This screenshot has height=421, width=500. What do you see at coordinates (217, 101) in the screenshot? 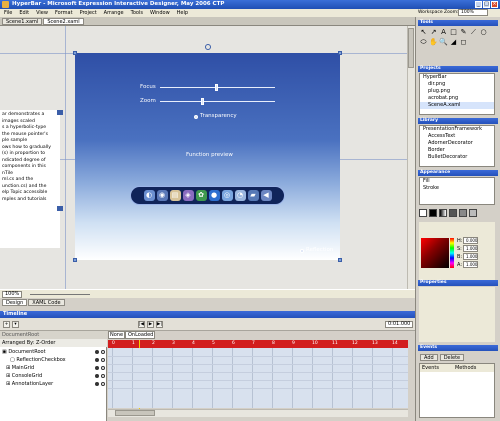
I see `zoom-slider-track` at bounding box center [217, 101].